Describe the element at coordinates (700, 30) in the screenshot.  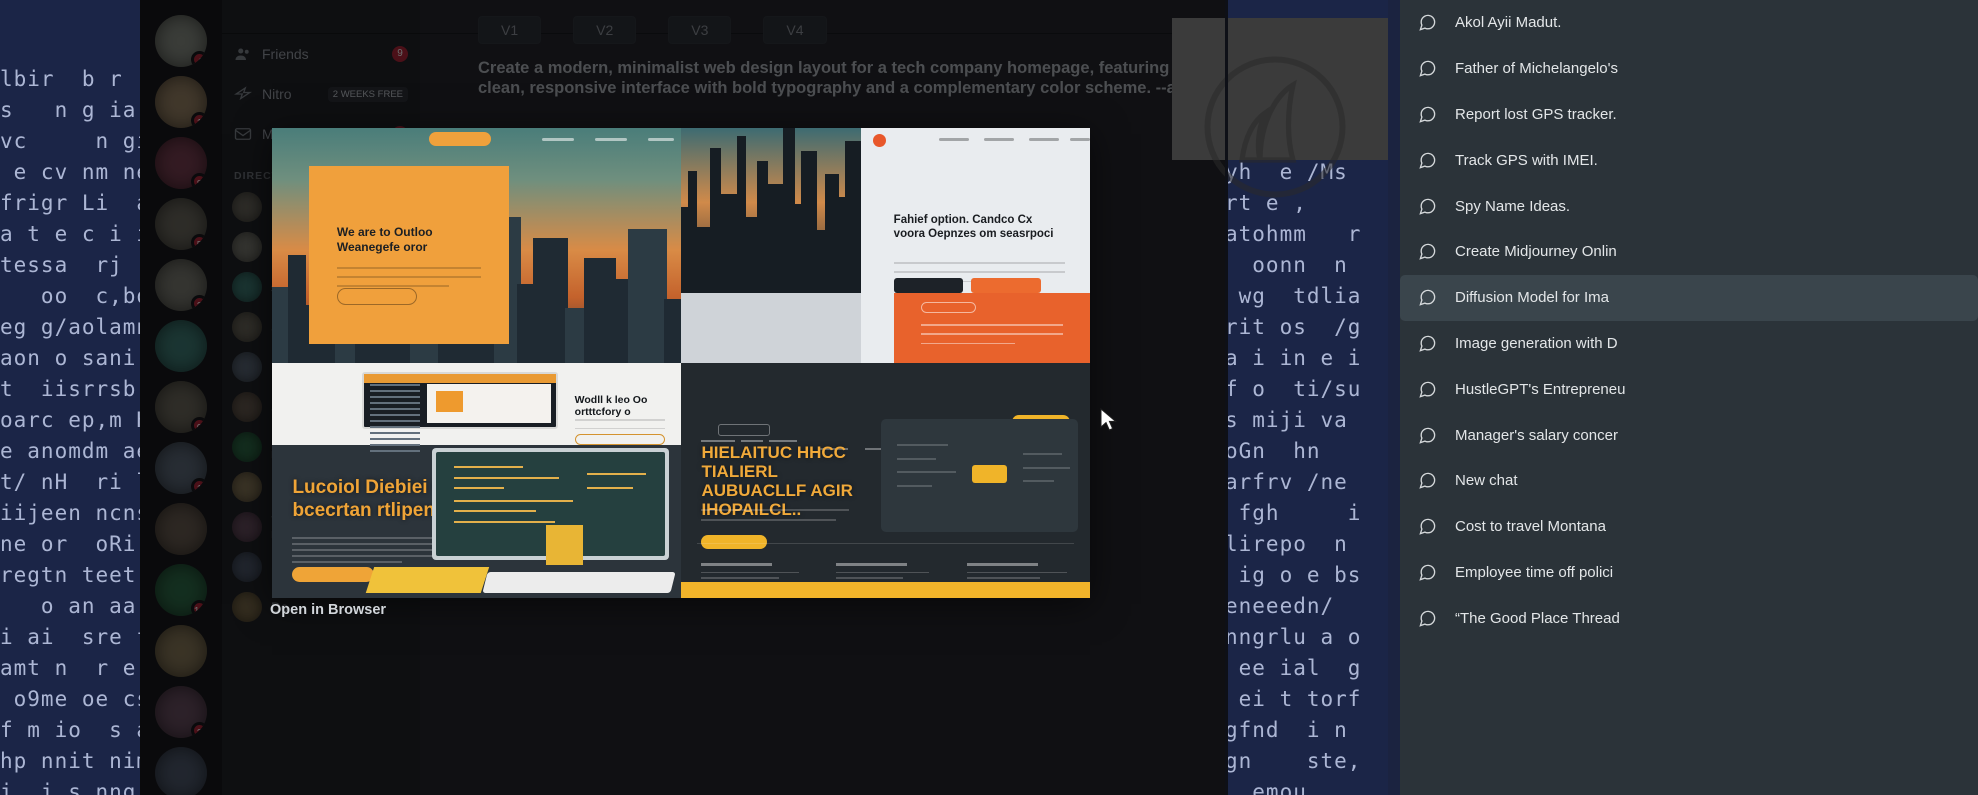
I see `variation-button-v3: V3` at that location.